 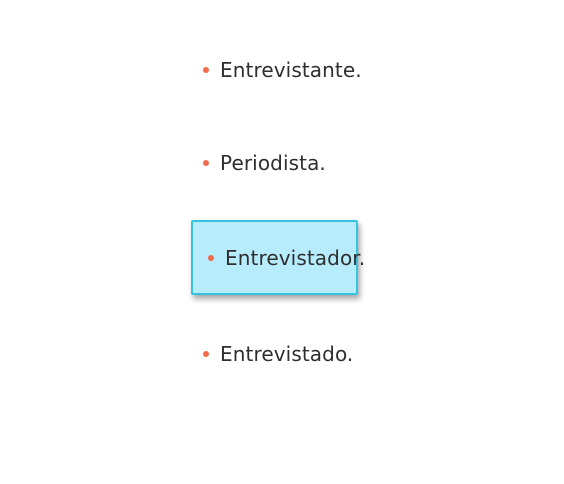 What do you see at coordinates (287, 354) in the screenshot?
I see `option-label: Entrevistado.` at bounding box center [287, 354].